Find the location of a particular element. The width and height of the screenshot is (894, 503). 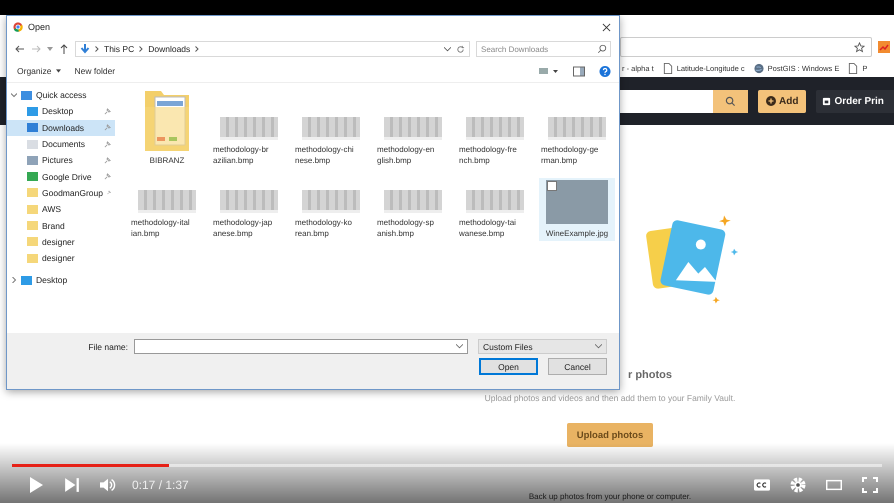

preview-pane-icon is located at coordinates (579, 71).